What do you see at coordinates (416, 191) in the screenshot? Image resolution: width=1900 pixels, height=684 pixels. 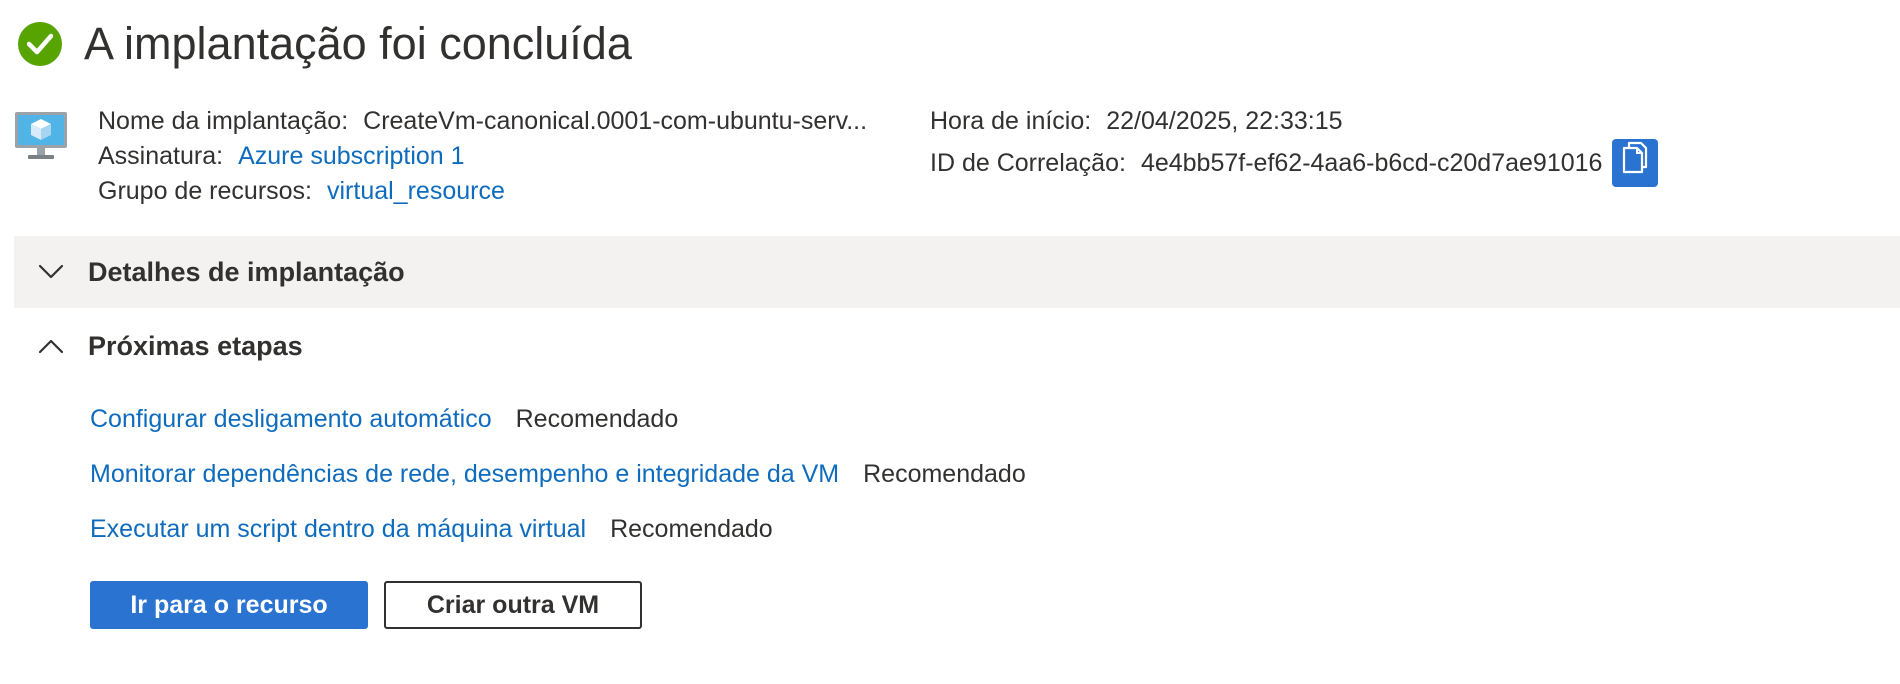 I see `resource-group-link: virtual_resource` at bounding box center [416, 191].